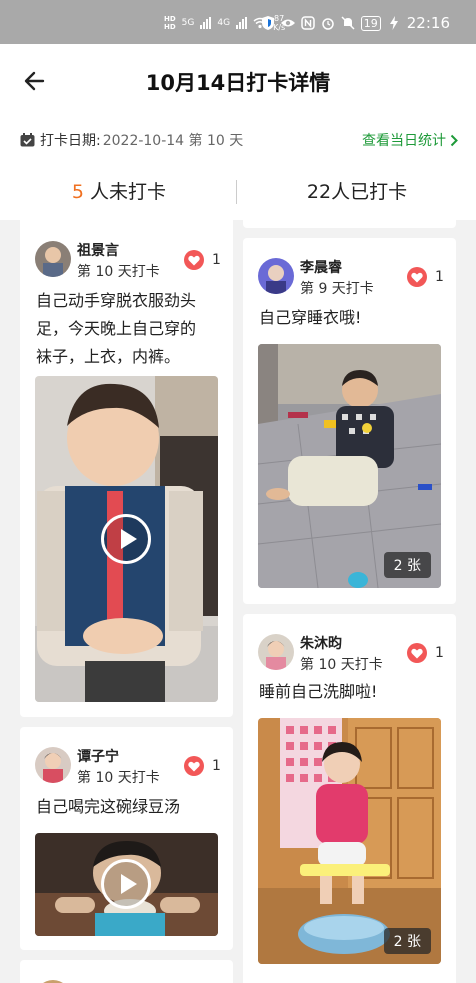  What do you see at coordinates (108, 806) in the screenshot?
I see `post-text: 自己喝完这碗绿豆汤` at bounding box center [108, 806].